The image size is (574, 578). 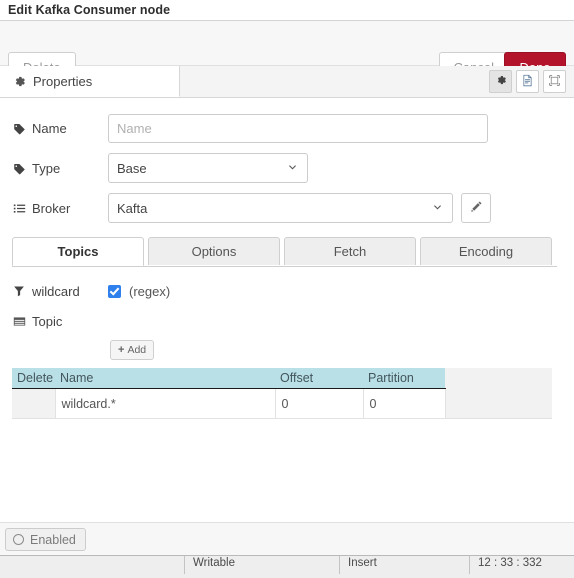 I want to click on topics-table-header-row: Delete Name Offset Partition, so click(x=282, y=378).